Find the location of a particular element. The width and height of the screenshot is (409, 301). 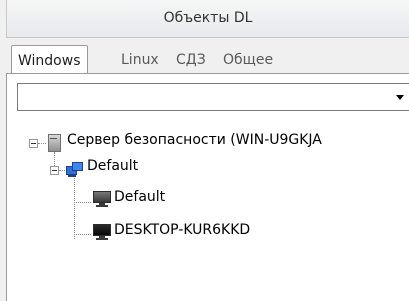

tree-node-group-default: Default is located at coordinates (112, 166).